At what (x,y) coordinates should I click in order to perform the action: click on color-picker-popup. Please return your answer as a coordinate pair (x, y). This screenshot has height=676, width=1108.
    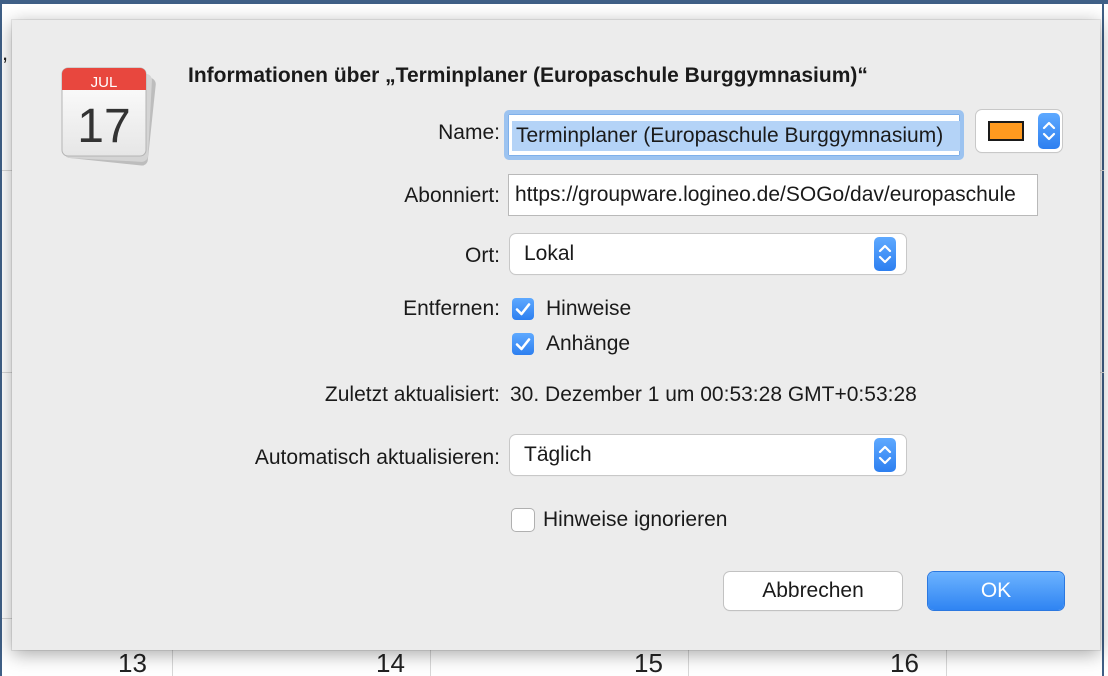
    Looking at the image, I should click on (1019, 131).